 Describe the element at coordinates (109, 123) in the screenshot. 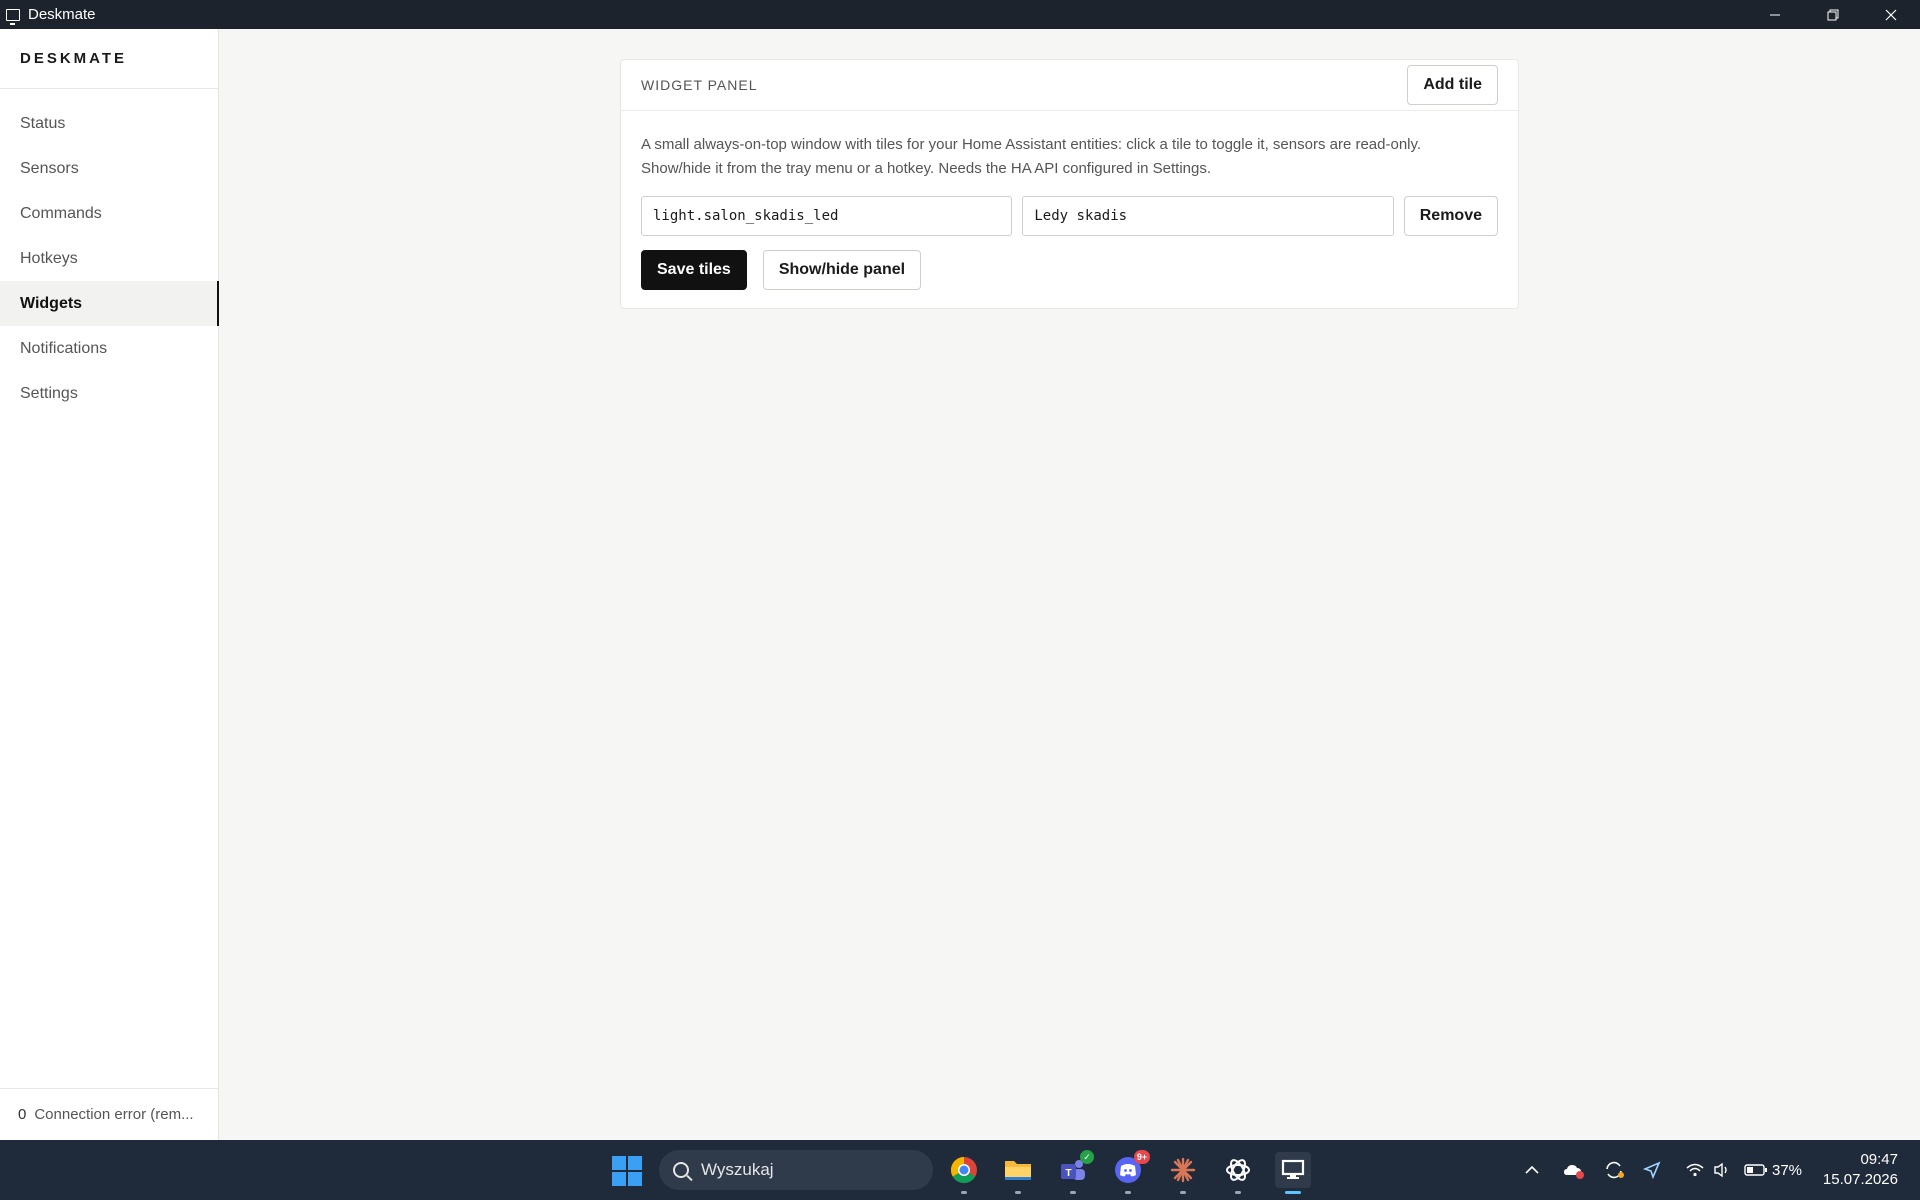

I see `sidebar-item-status: Status` at that location.